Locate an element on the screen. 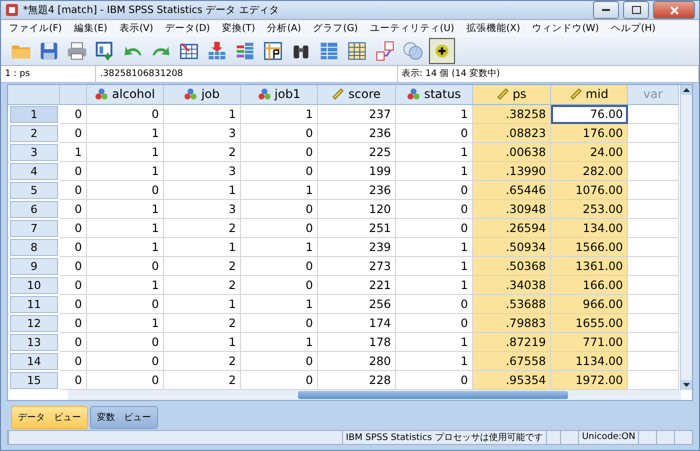 This screenshot has height=451, width=700. menu-item: 編集(E) is located at coordinates (91, 28).